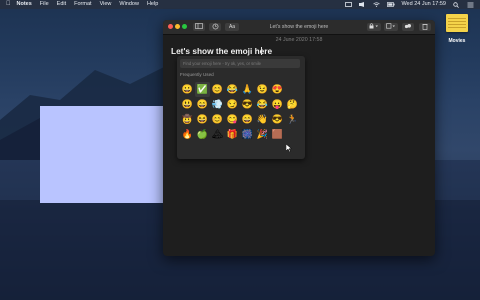  Describe the element at coordinates (217, 134) in the screenshot. I see `emoji-cell: 🏔` at that location.